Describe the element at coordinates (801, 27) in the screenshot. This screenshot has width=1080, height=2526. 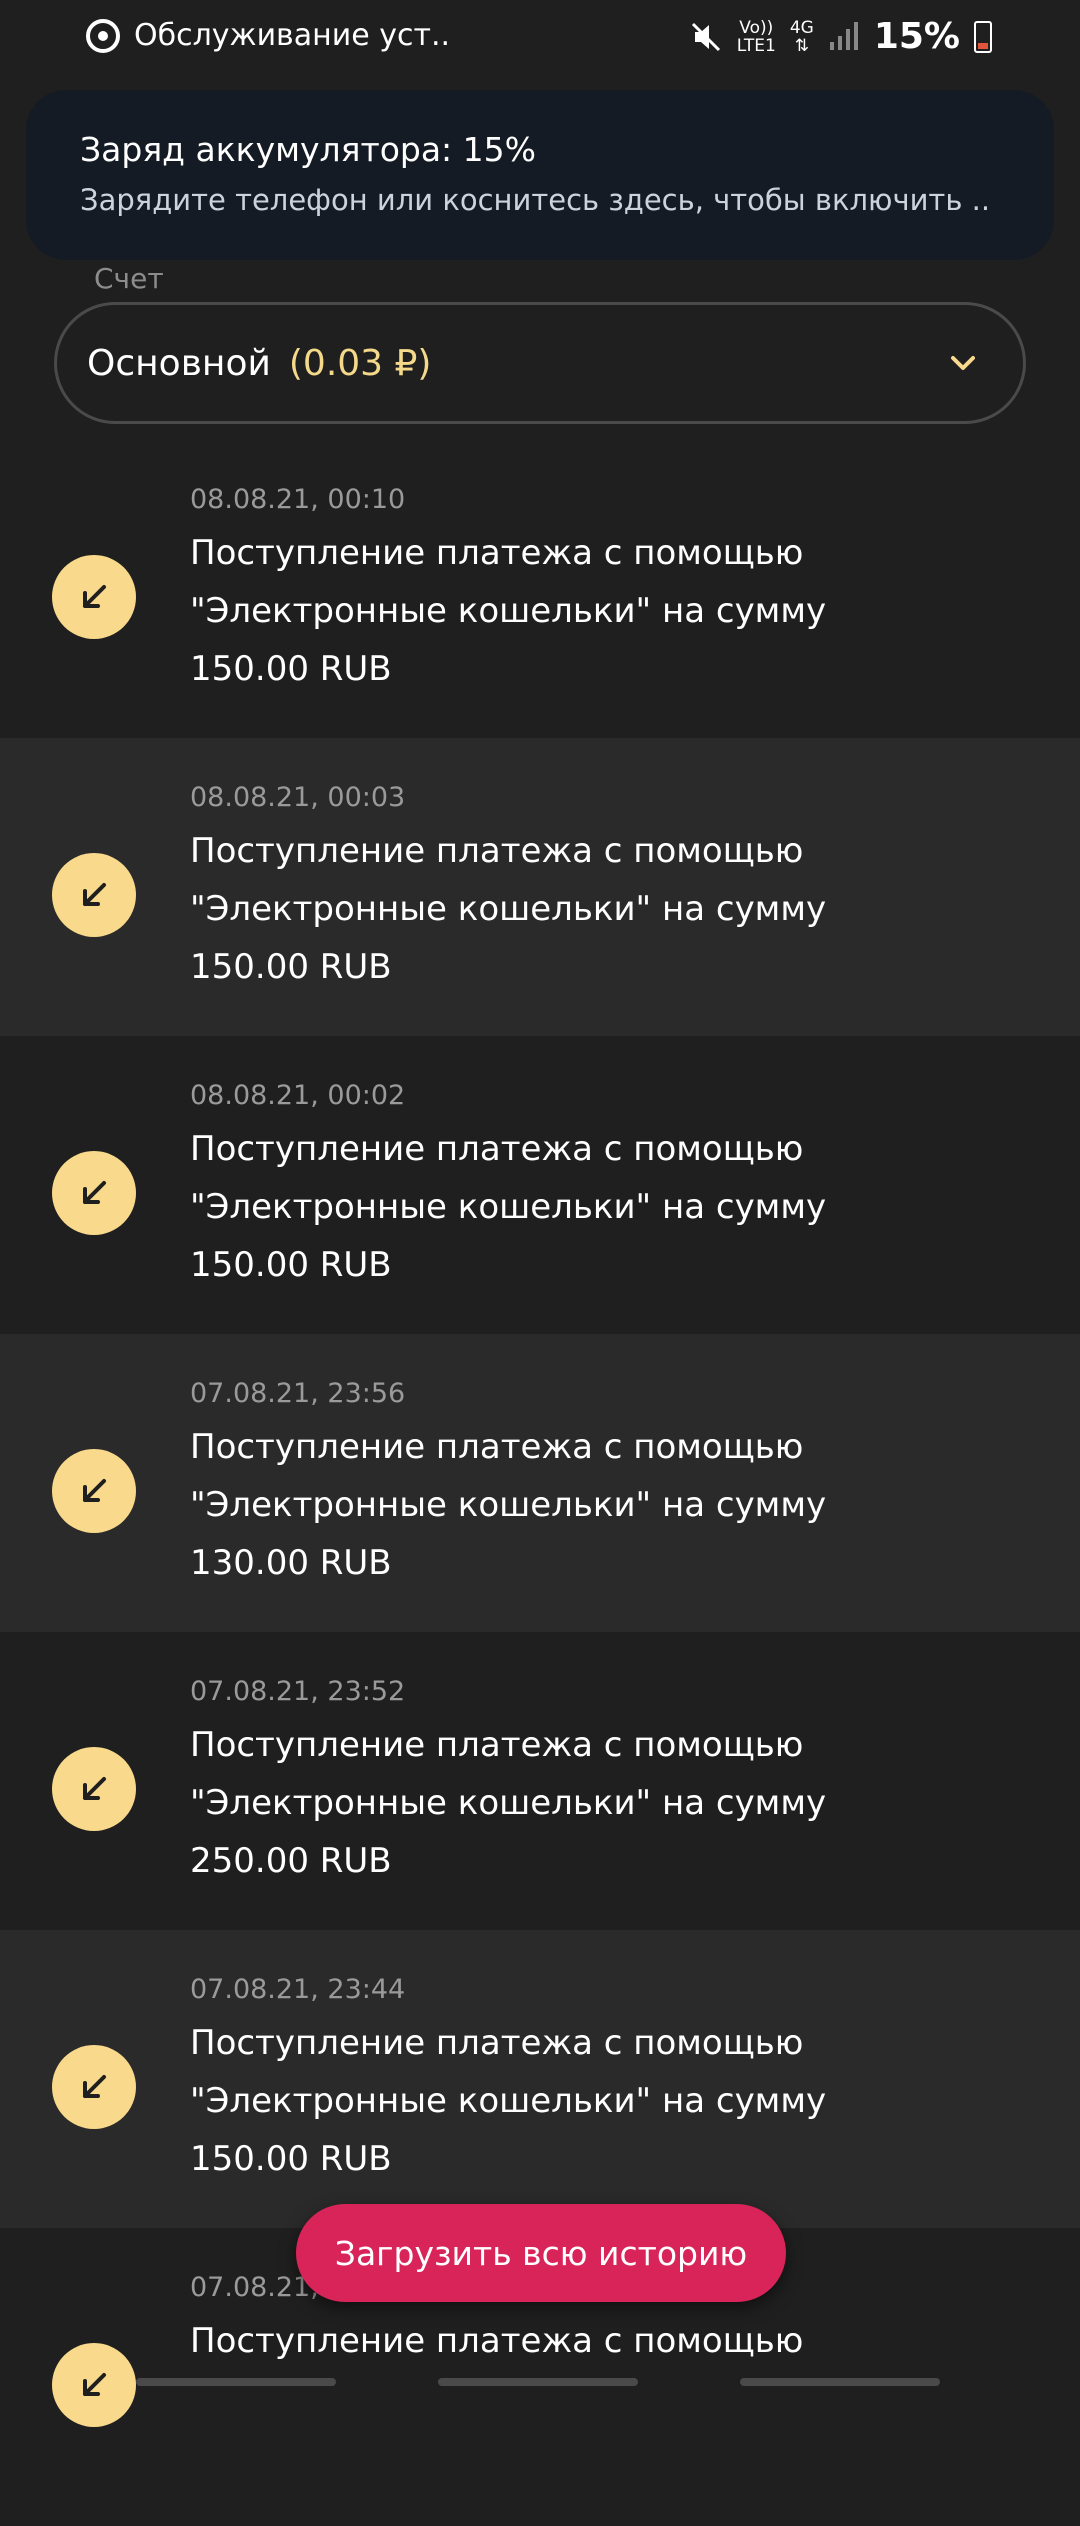
I see `network-type: 4G` at that location.